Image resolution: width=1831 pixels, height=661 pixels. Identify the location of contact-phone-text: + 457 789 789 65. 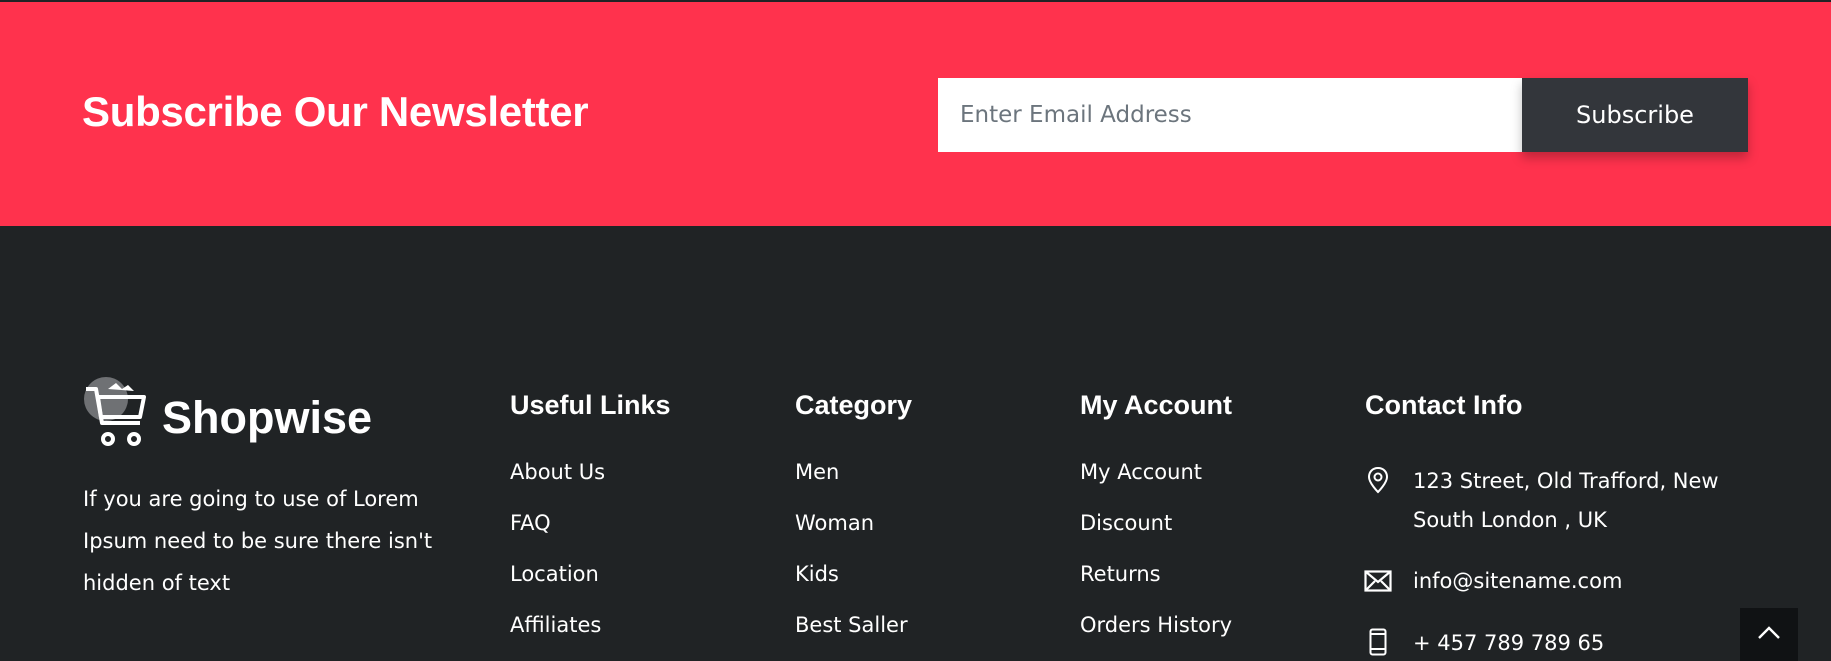
(1509, 643).